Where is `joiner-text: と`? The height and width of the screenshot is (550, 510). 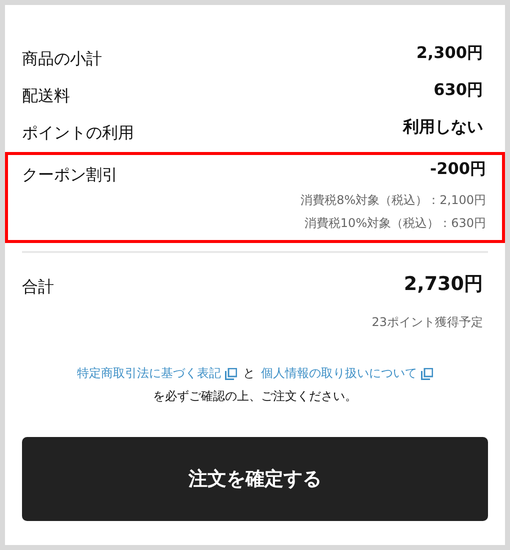 joiner-text: と is located at coordinates (249, 373).